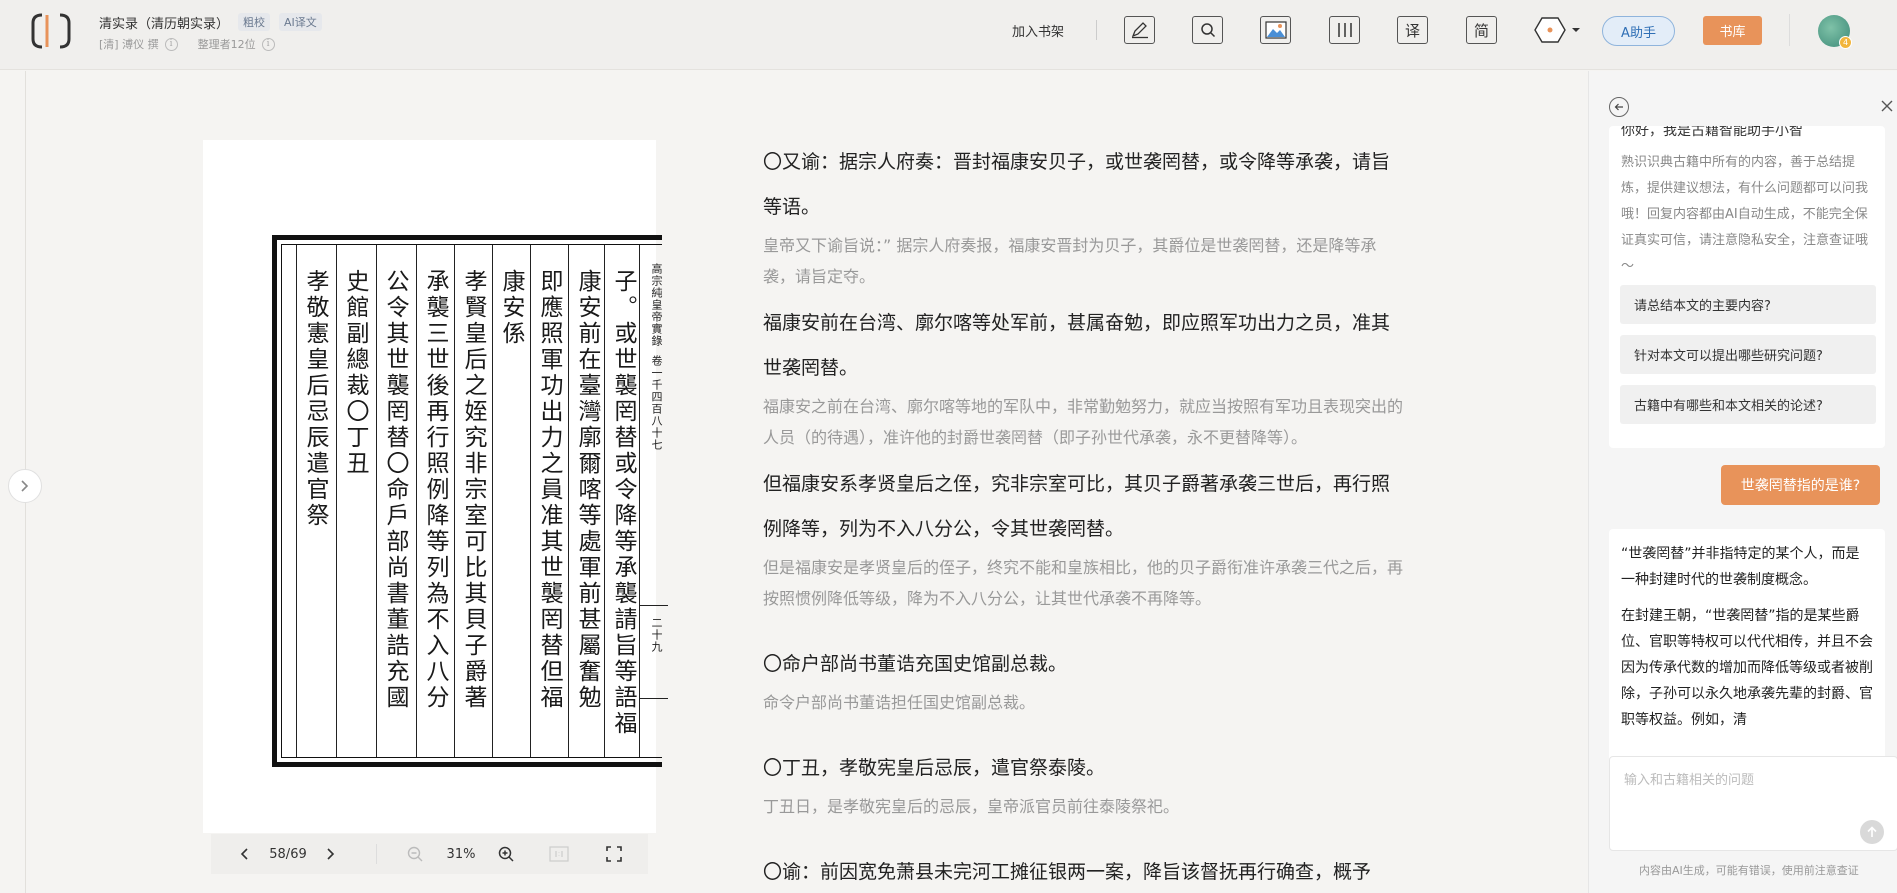 This screenshot has height=893, width=1897. I want to click on chevron-down-icon, so click(1576, 30).